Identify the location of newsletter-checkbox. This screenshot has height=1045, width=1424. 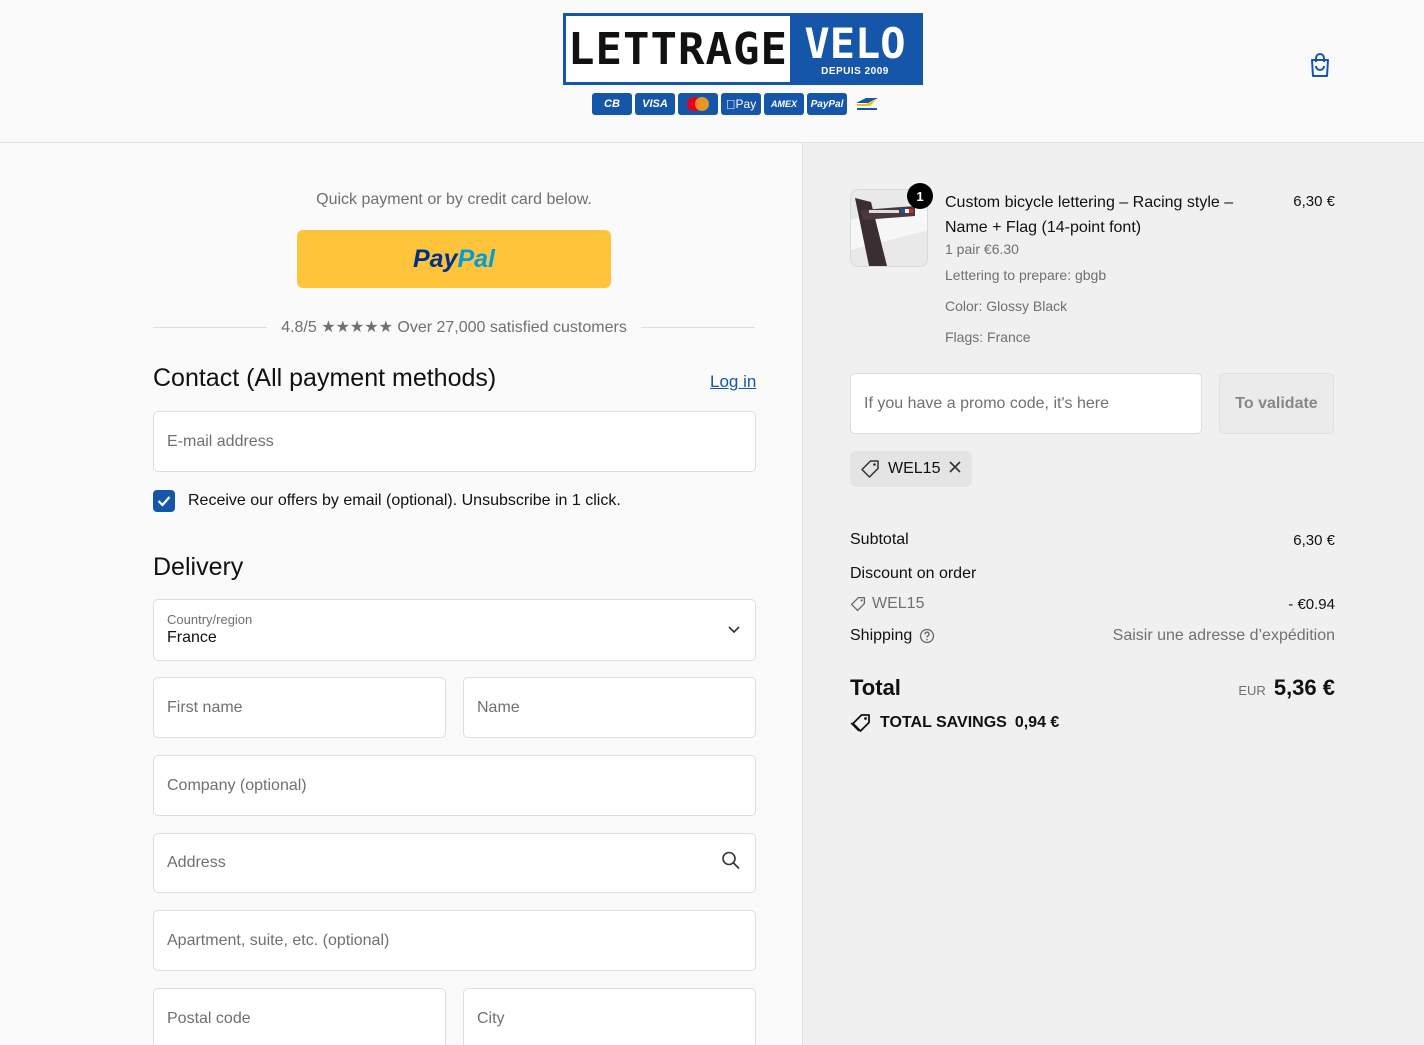
(164, 501).